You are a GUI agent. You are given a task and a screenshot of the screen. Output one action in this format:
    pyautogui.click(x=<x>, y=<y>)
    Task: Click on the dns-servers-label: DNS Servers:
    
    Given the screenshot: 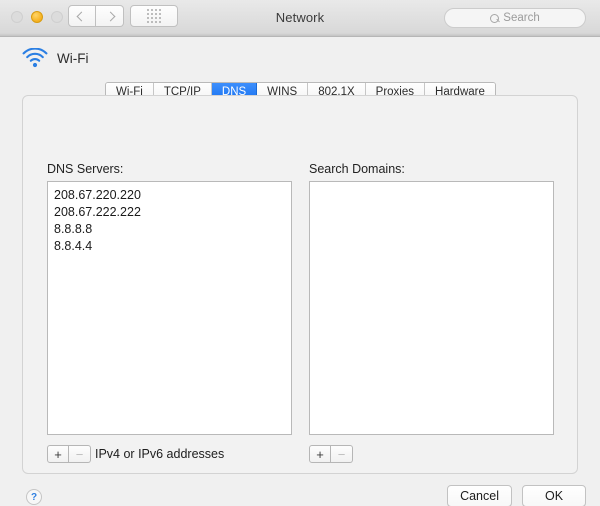 What is the action you would take?
    pyautogui.click(x=85, y=169)
    